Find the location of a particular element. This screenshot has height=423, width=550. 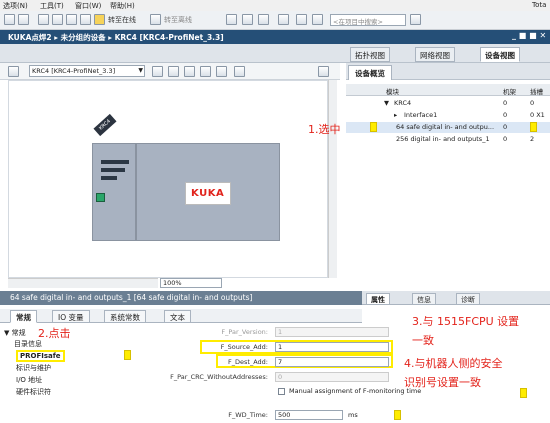

properties-subtabs: 常规 IO 变量 系统常数 文本 is located at coordinates (181, 316).